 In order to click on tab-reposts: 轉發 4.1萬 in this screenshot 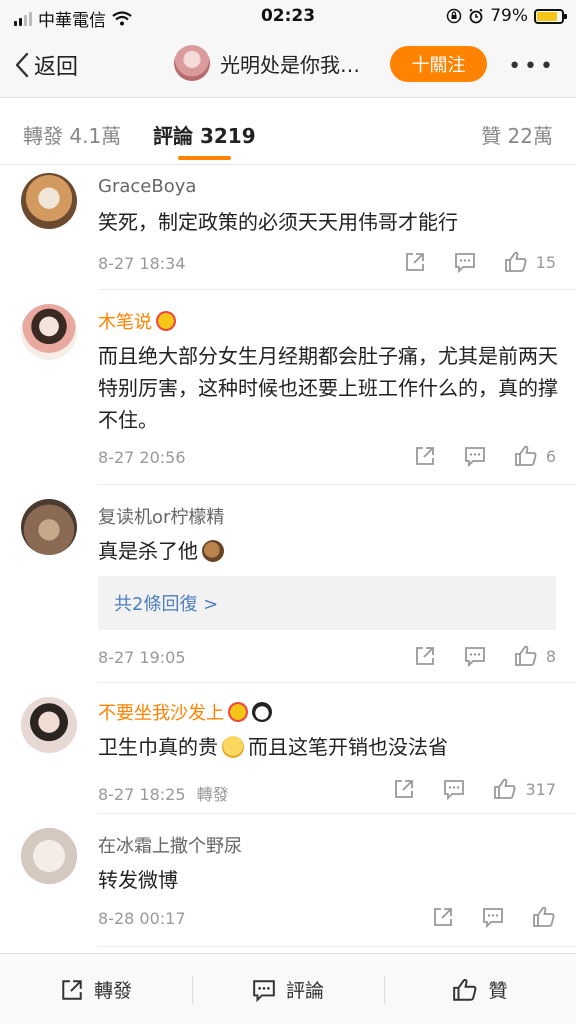, I will do `click(72, 134)`.